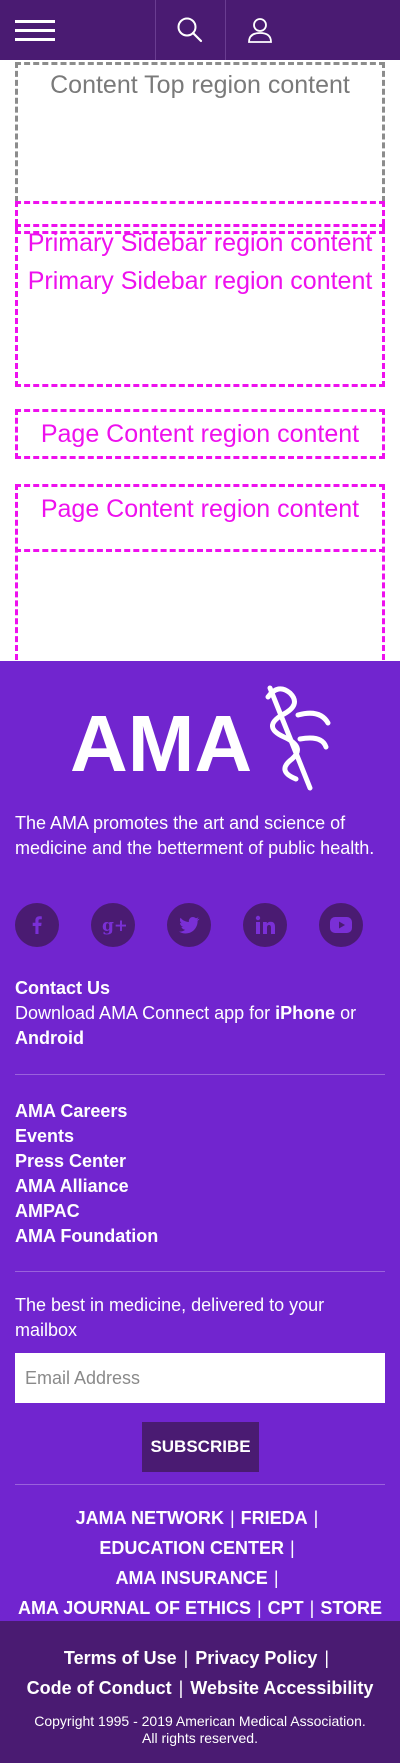  Describe the element at coordinates (256, 1658) in the screenshot. I see `link-privacy-policy: Privacy Policy` at that location.